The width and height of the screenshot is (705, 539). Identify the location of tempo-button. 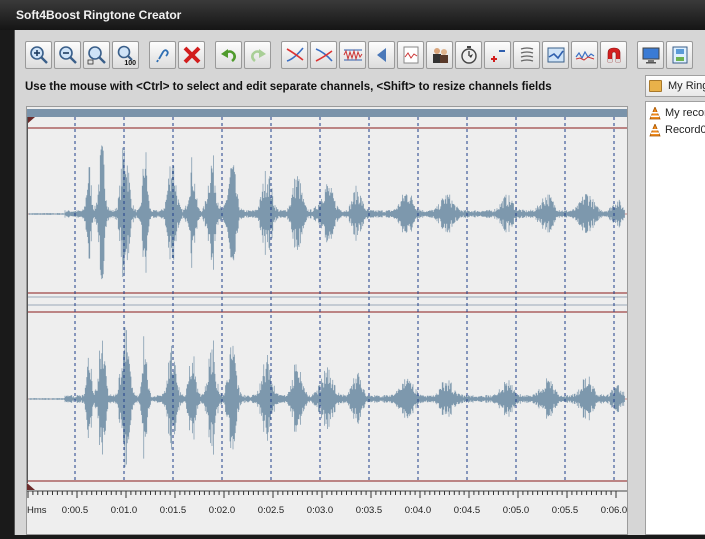
(468, 55).